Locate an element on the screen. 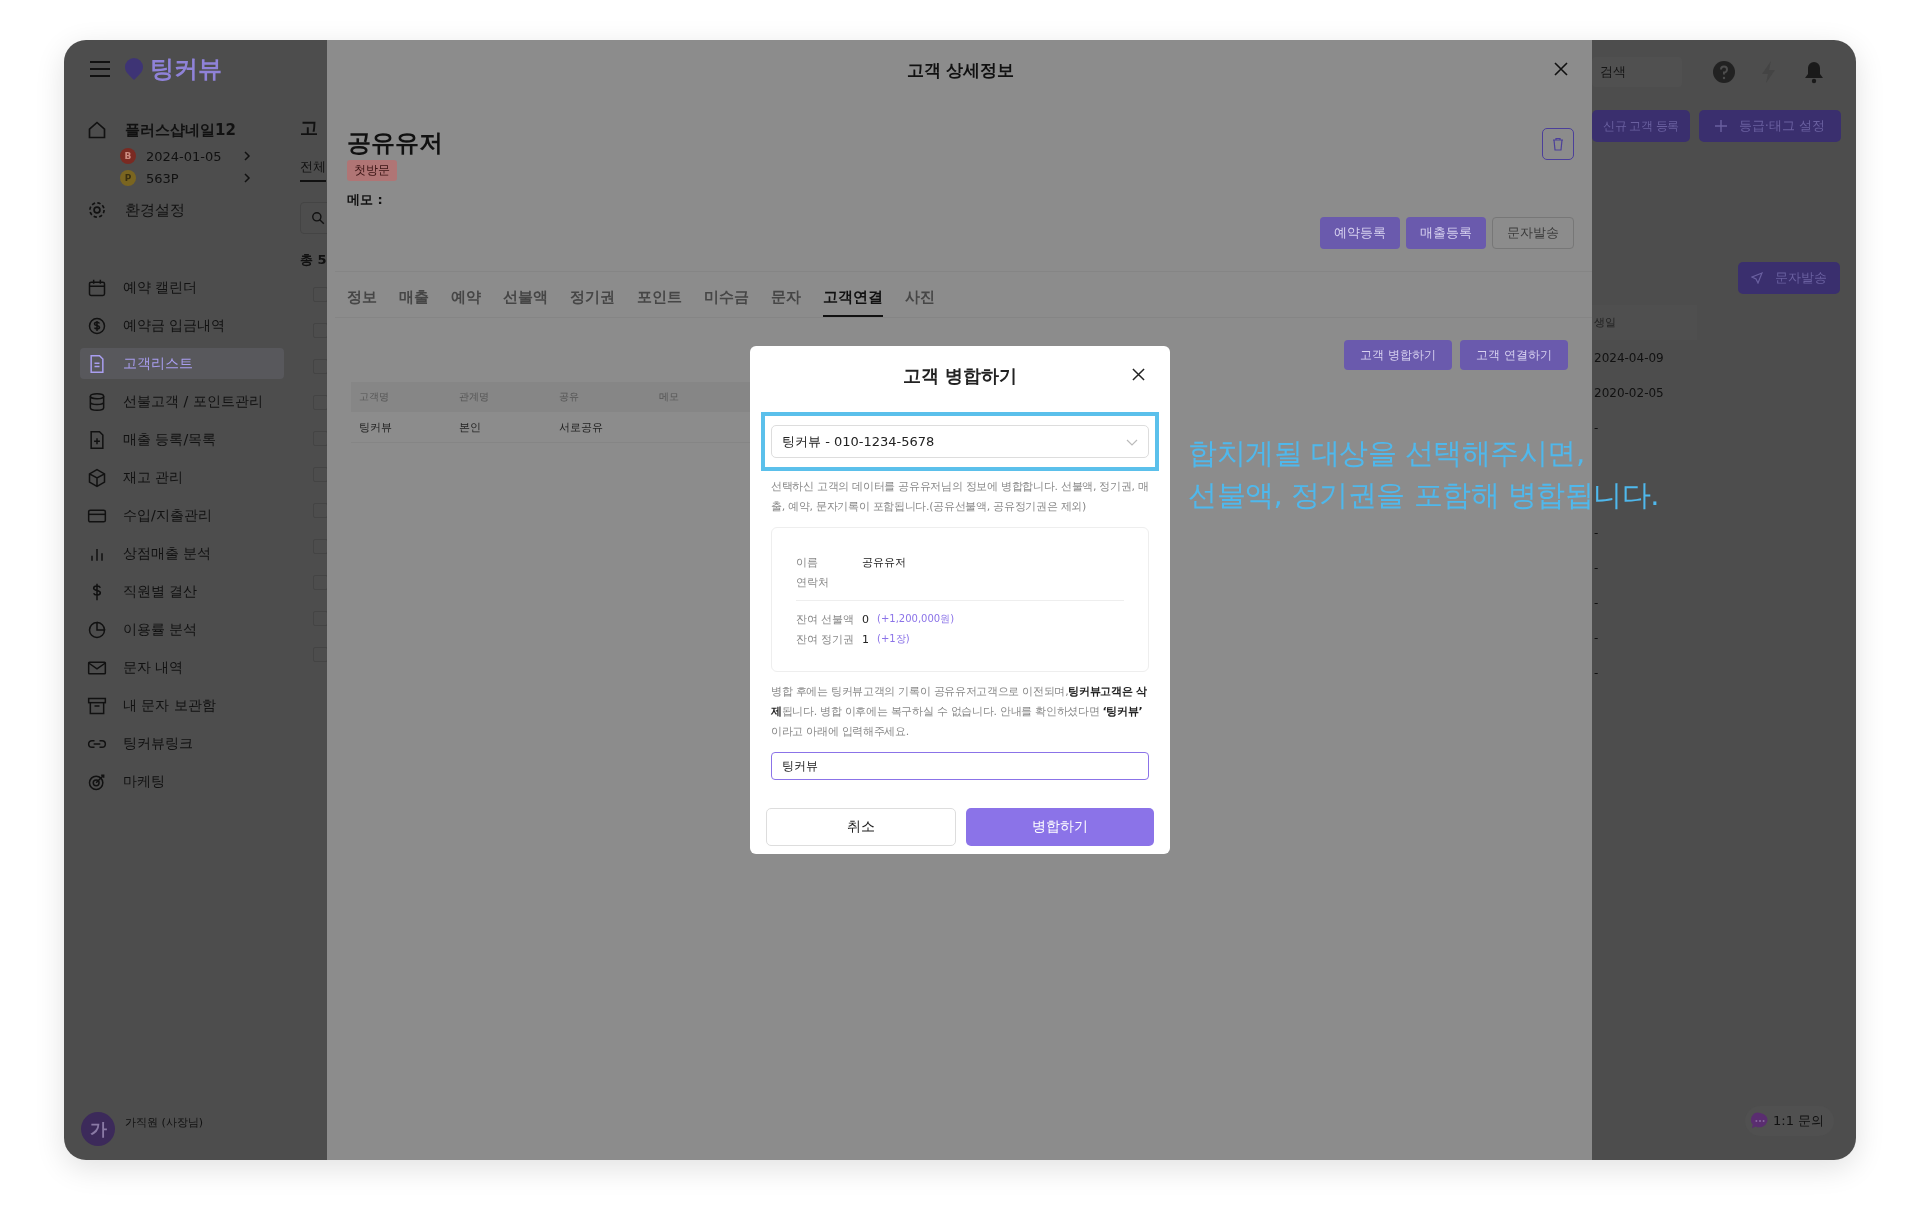 Image resolution: width=1920 pixels, height=1205 pixels. sidebar-item: 팅커뷰링크 is located at coordinates (182, 743).